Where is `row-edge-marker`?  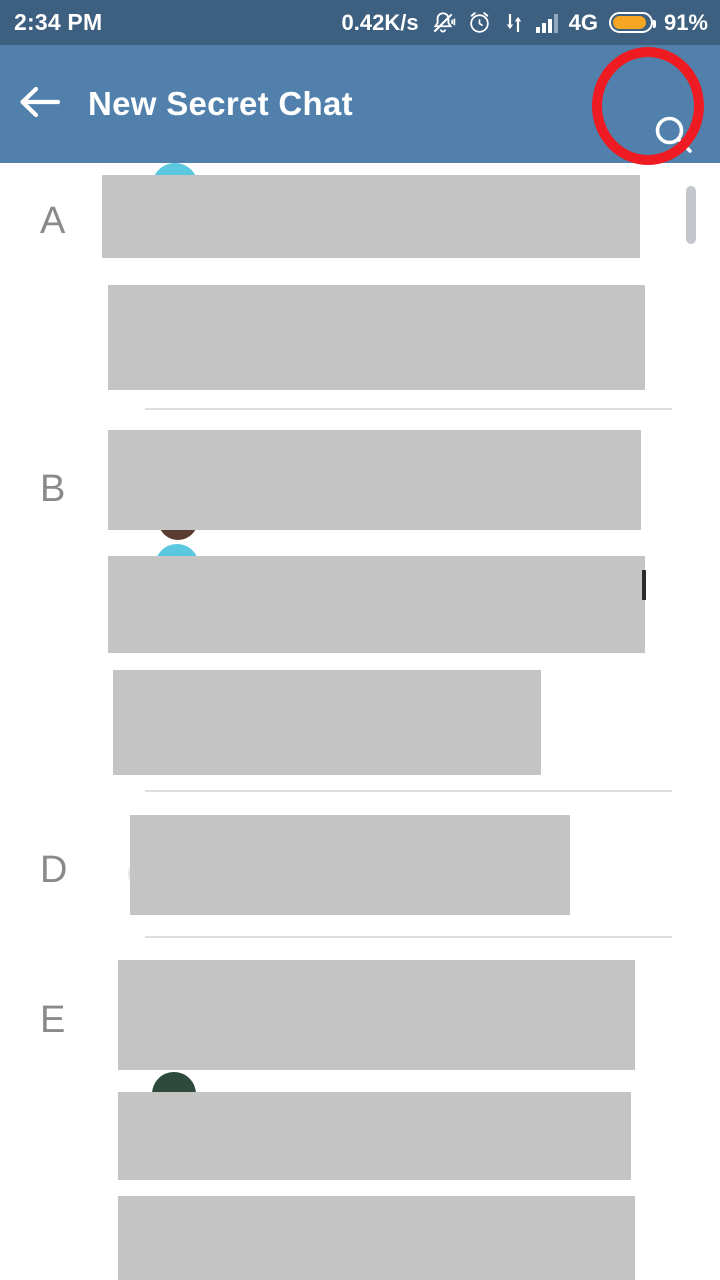 row-edge-marker is located at coordinates (644, 585).